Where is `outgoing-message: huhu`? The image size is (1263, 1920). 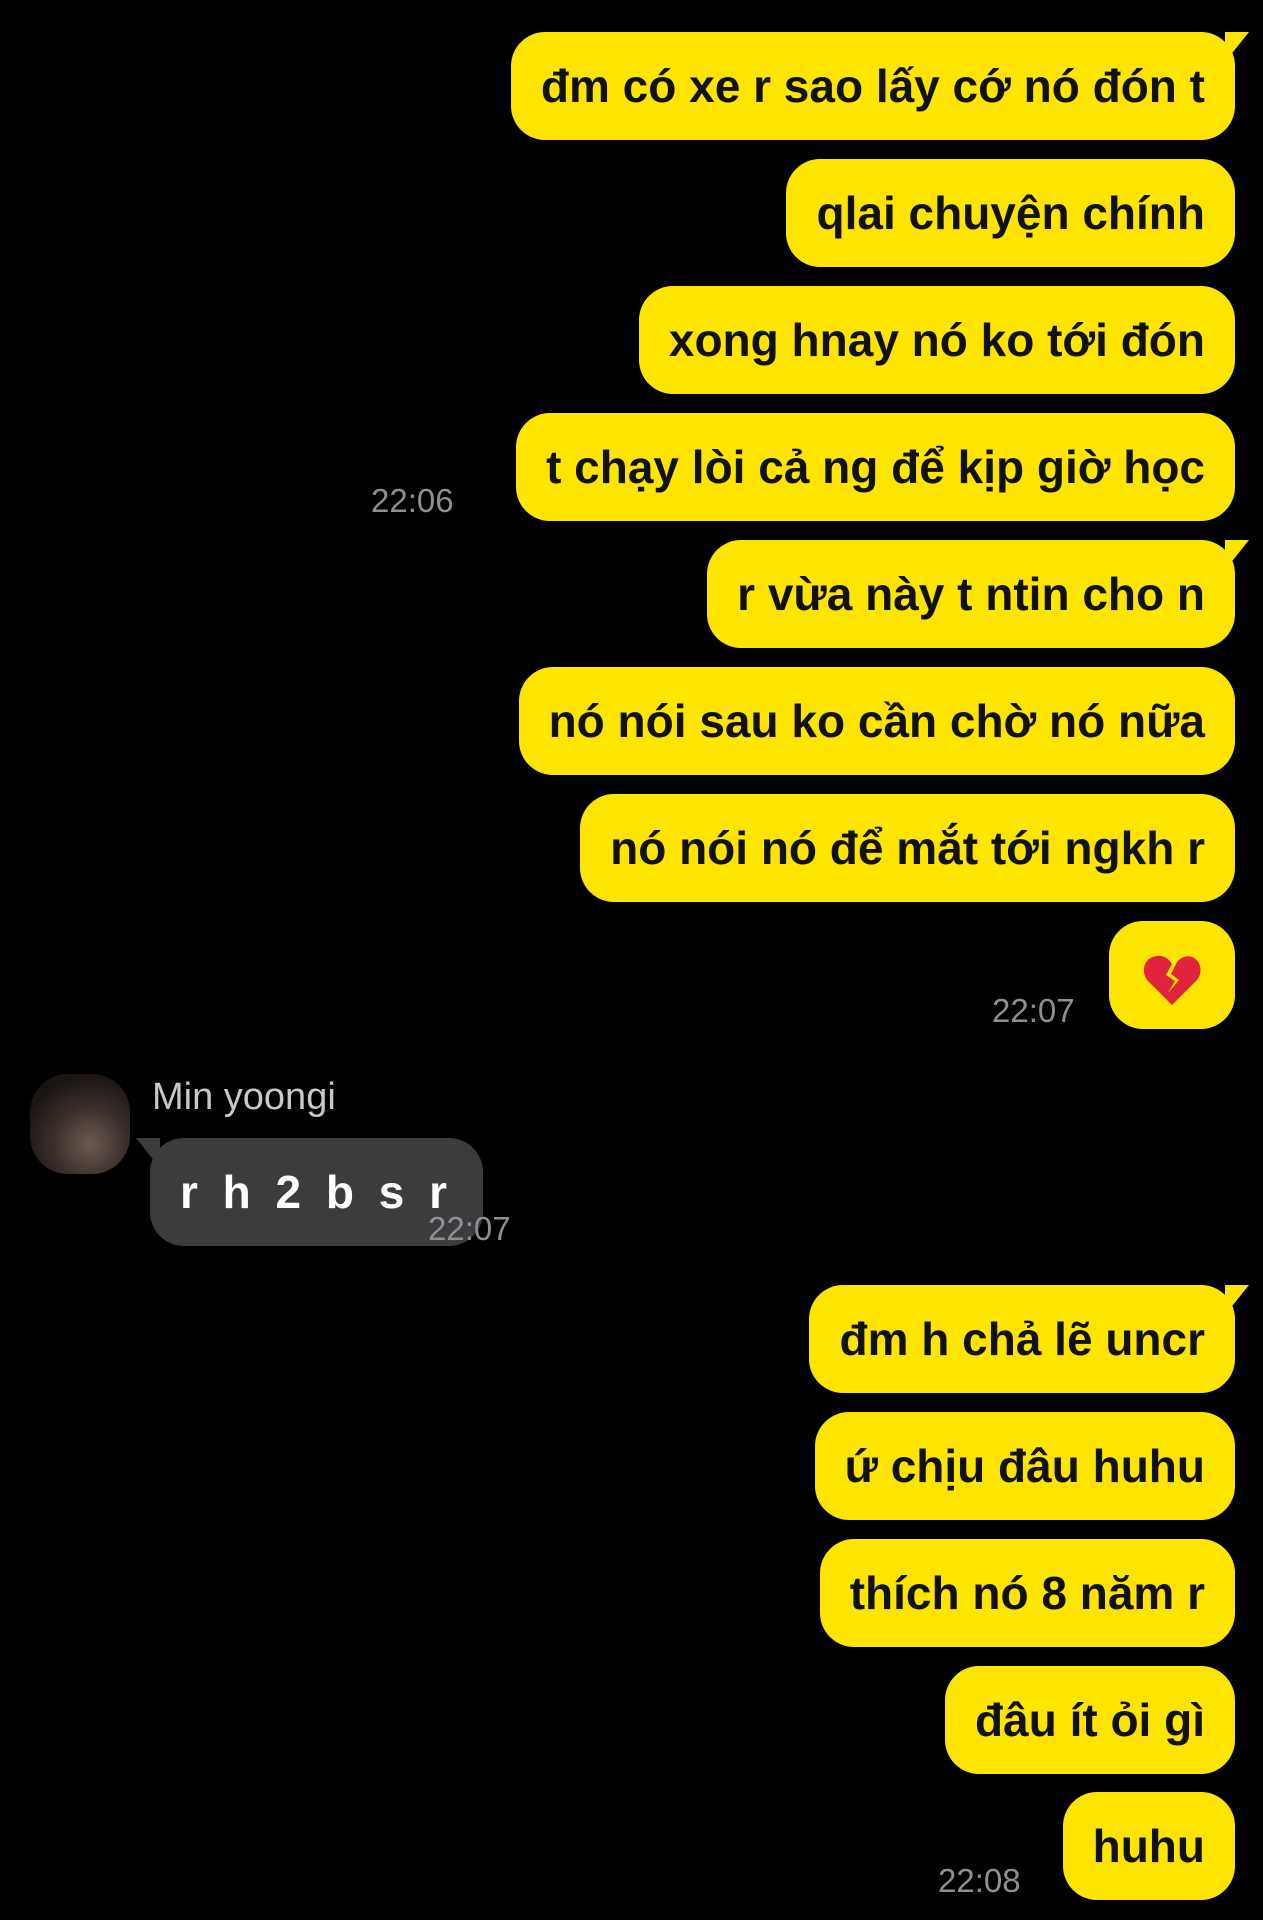
outgoing-message: huhu is located at coordinates (1148, 1846).